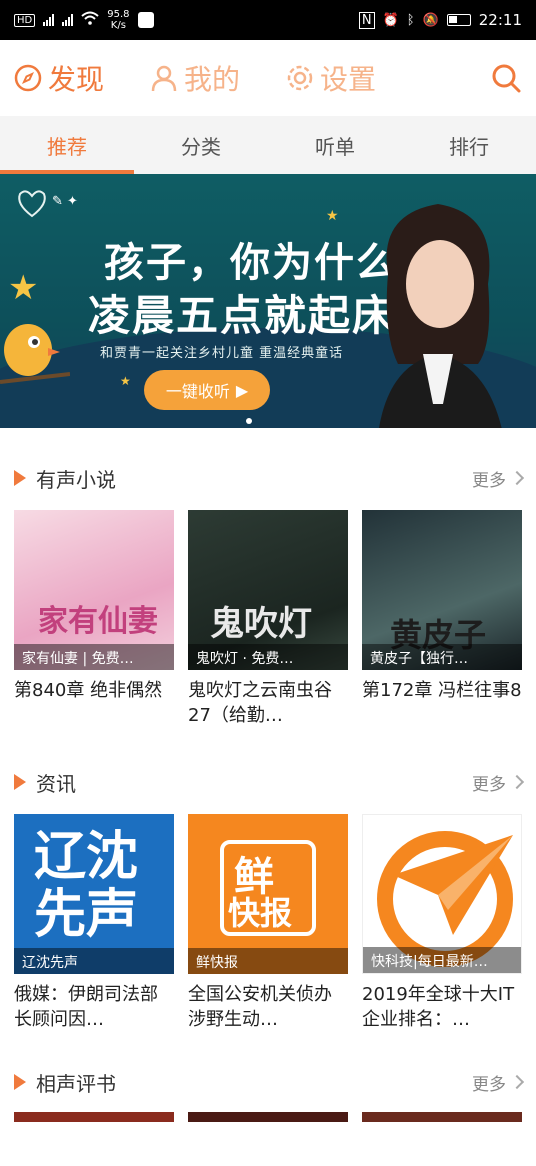 This screenshot has width=536, height=1166. I want to click on net-speed-unit: K/s, so click(118, 25).